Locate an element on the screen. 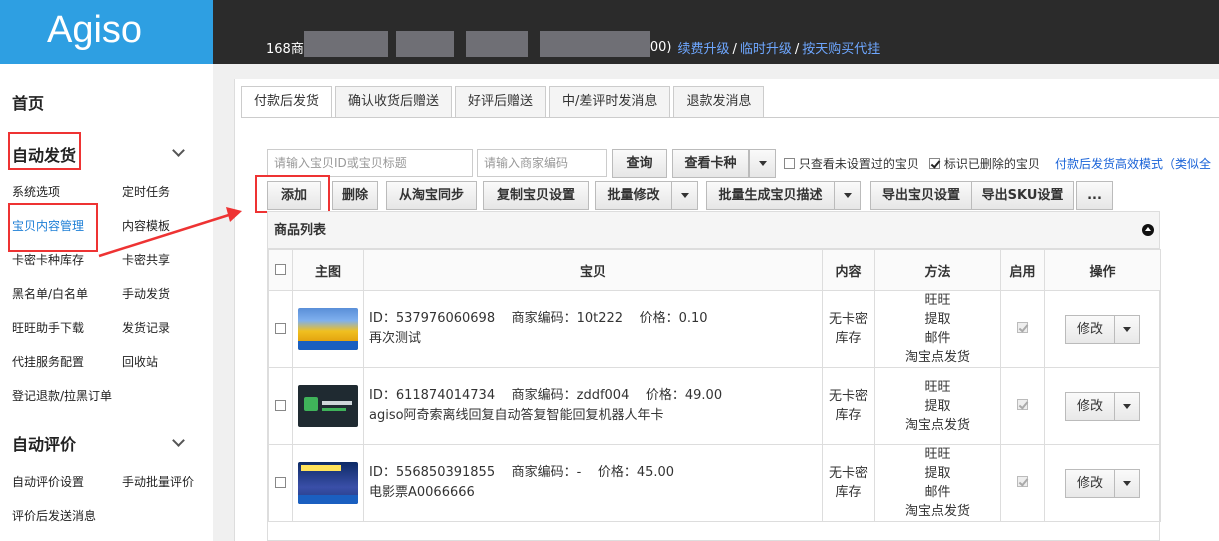  method-text: 提取 is located at coordinates (937, 406).